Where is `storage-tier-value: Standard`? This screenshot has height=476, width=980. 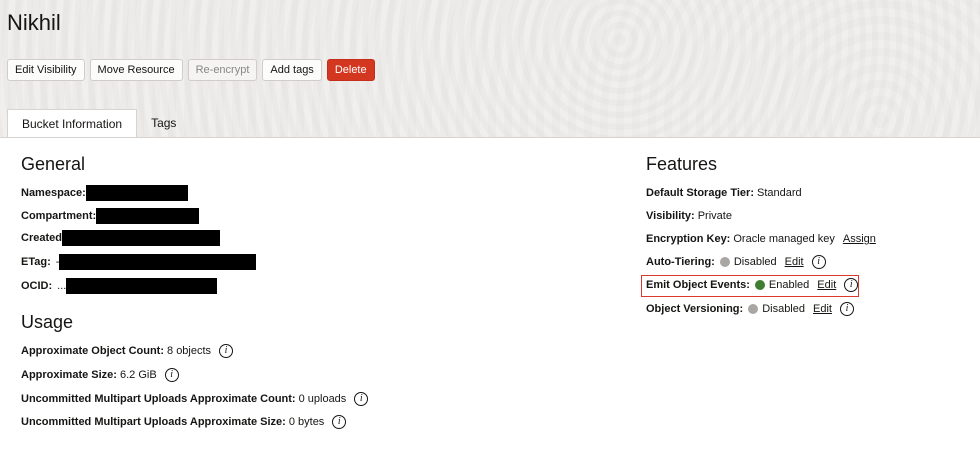 storage-tier-value: Standard is located at coordinates (779, 193).